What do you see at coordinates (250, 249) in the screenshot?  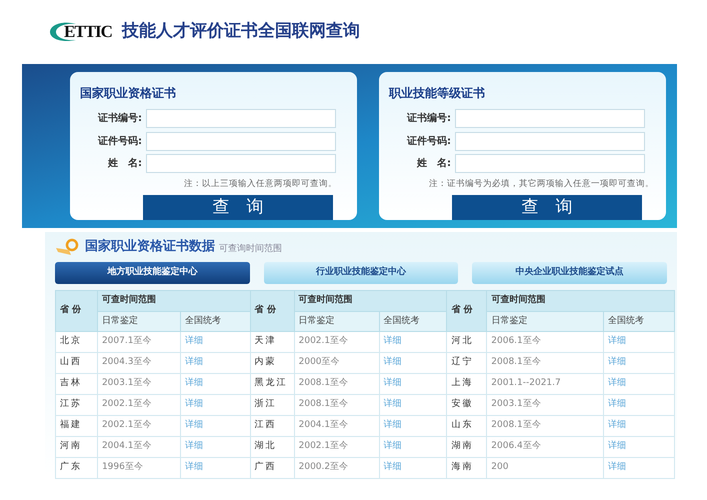 I see `section-subtitle: 可查询时间范围` at bounding box center [250, 249].